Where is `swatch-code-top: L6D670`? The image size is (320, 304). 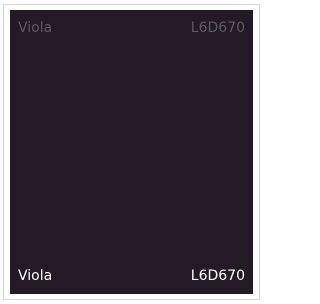 swatch-code-top: L6D670 is located at coordinates (217, 28).